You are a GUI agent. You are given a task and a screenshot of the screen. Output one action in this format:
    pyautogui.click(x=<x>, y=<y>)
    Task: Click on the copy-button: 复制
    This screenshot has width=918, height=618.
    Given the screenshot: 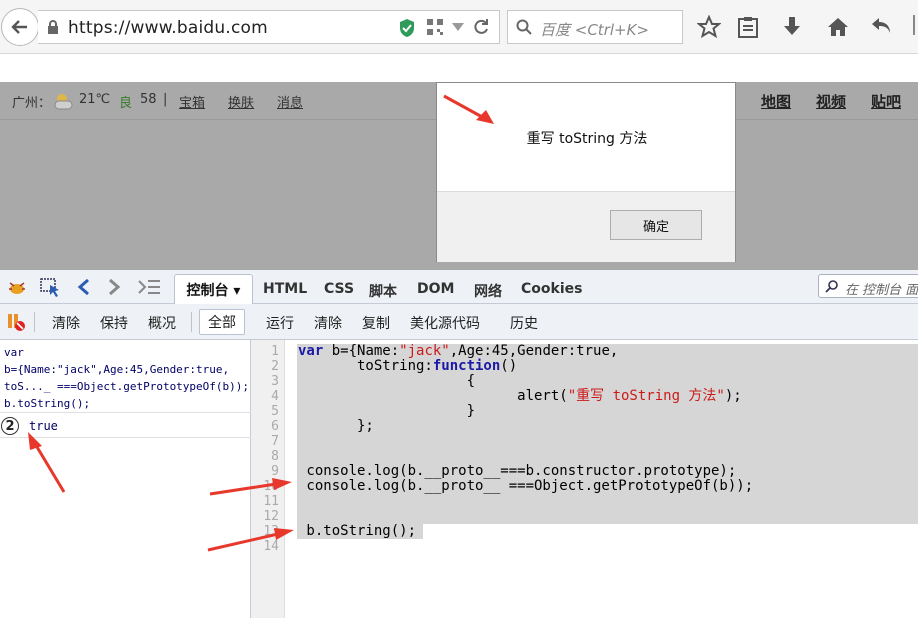 What is the action you would take?
    pyautogui.click(x=376, y=323)
    